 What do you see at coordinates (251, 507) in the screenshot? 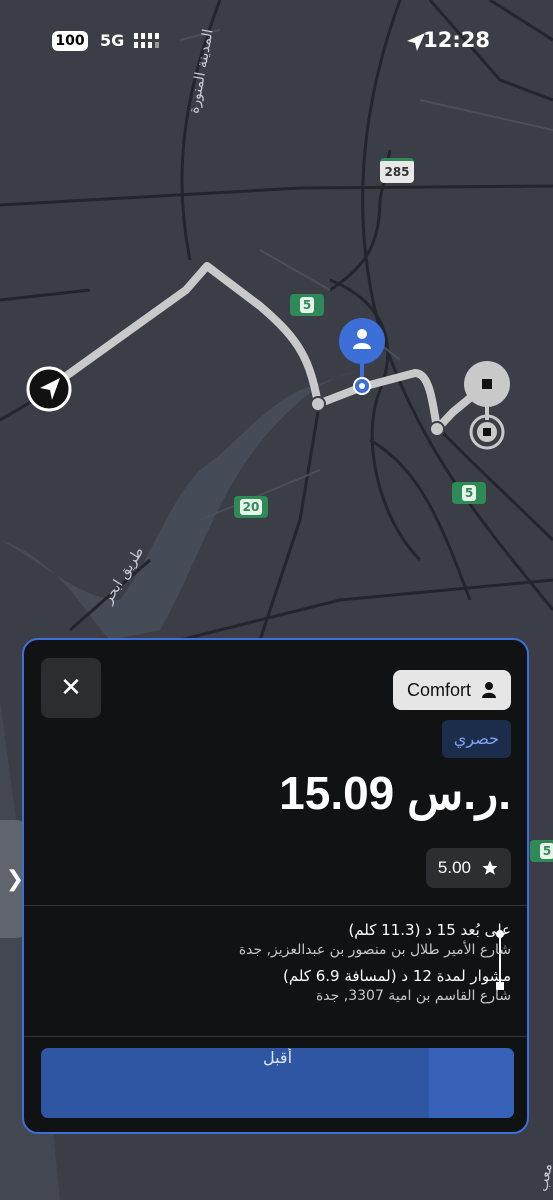
I see `road-badge-20: 20` at bounding box center [251, 507].